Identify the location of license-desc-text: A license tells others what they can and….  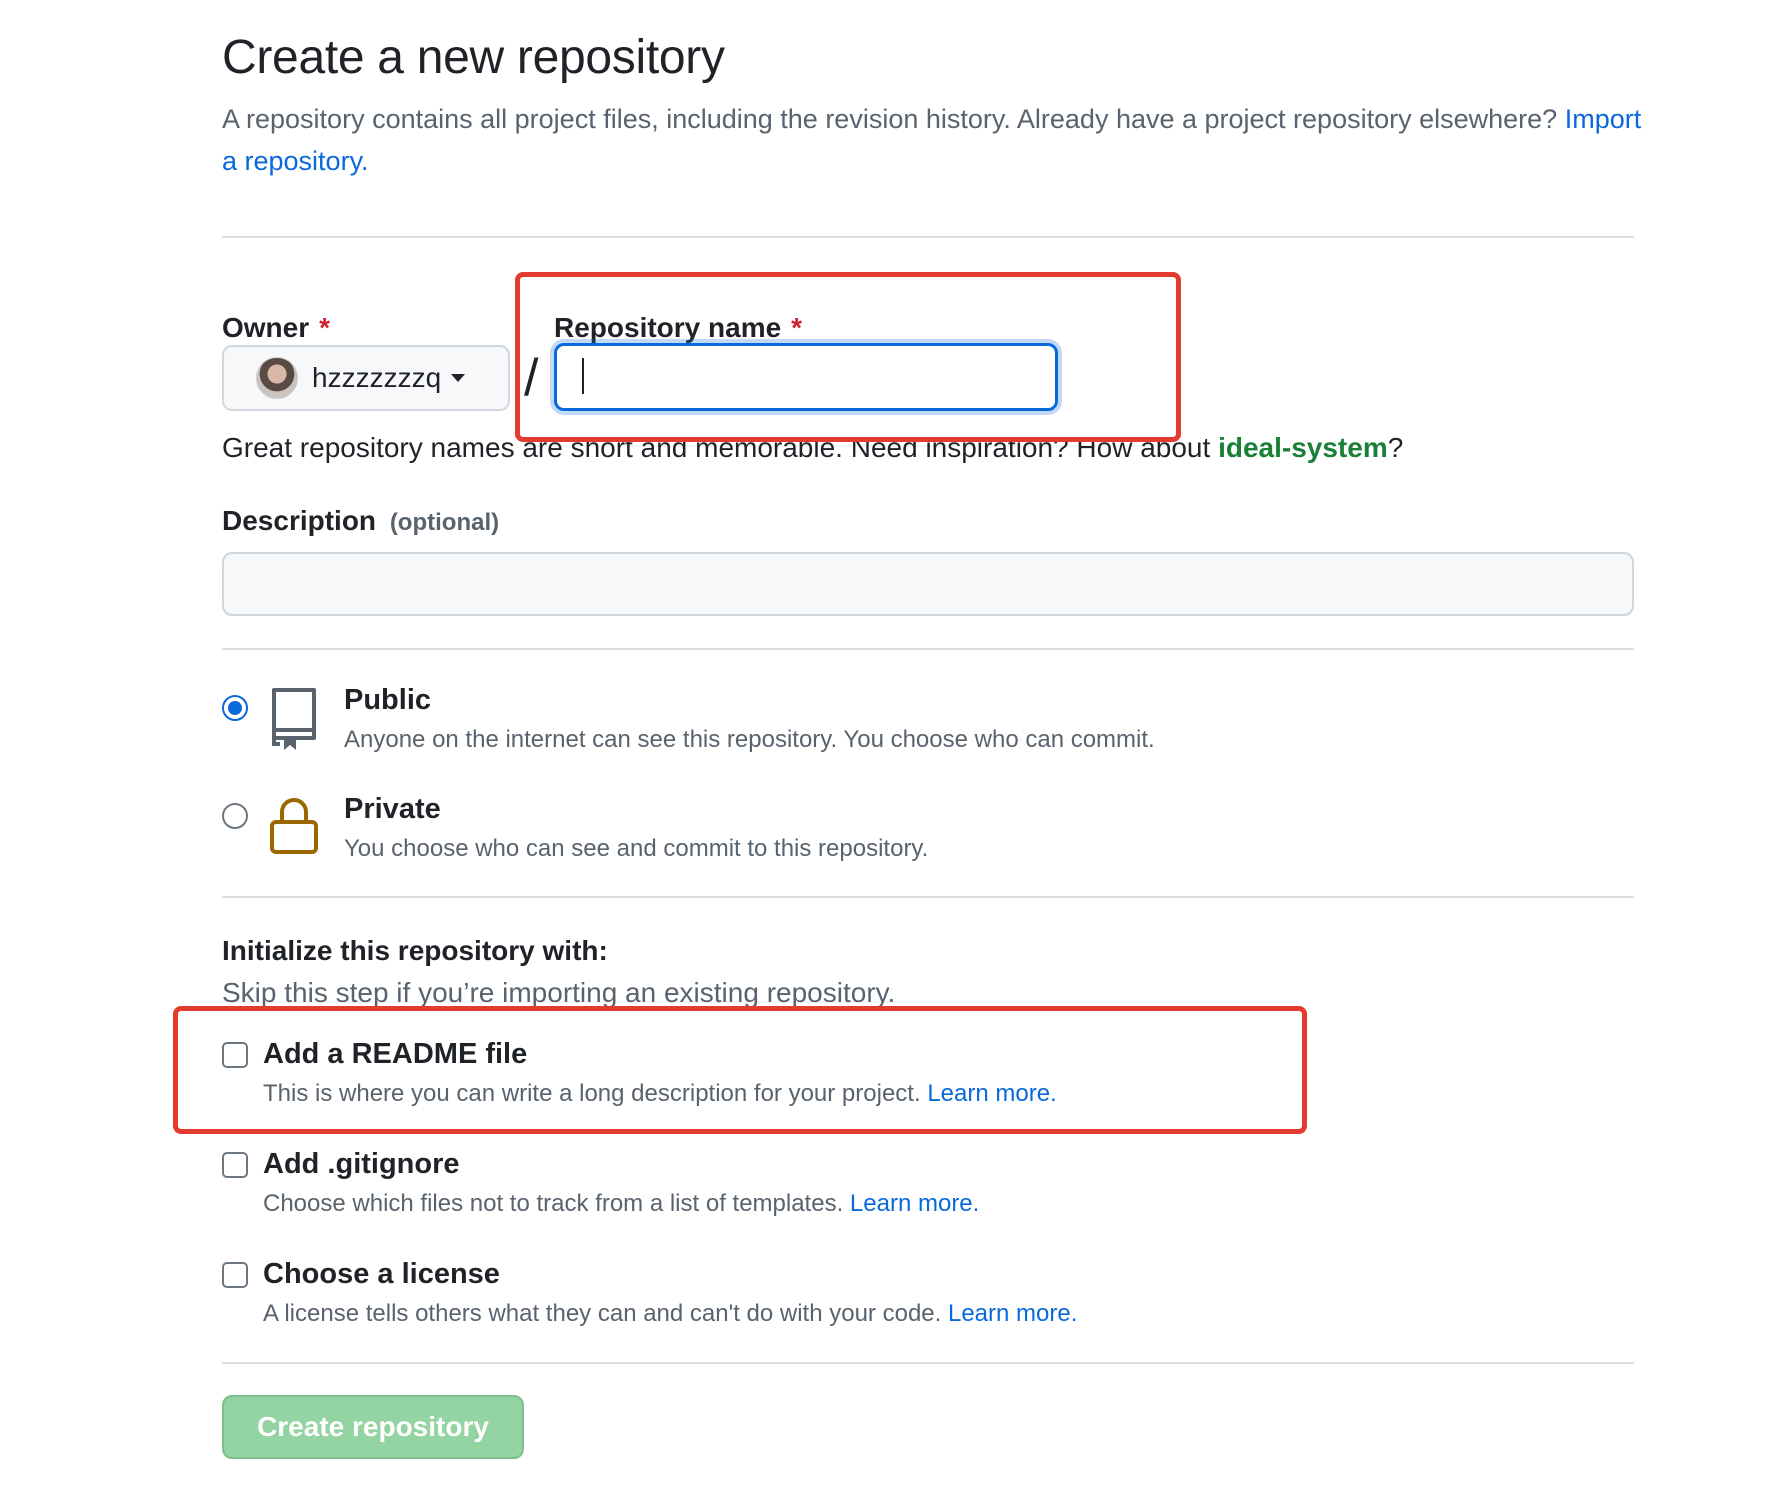
(602, 1313).